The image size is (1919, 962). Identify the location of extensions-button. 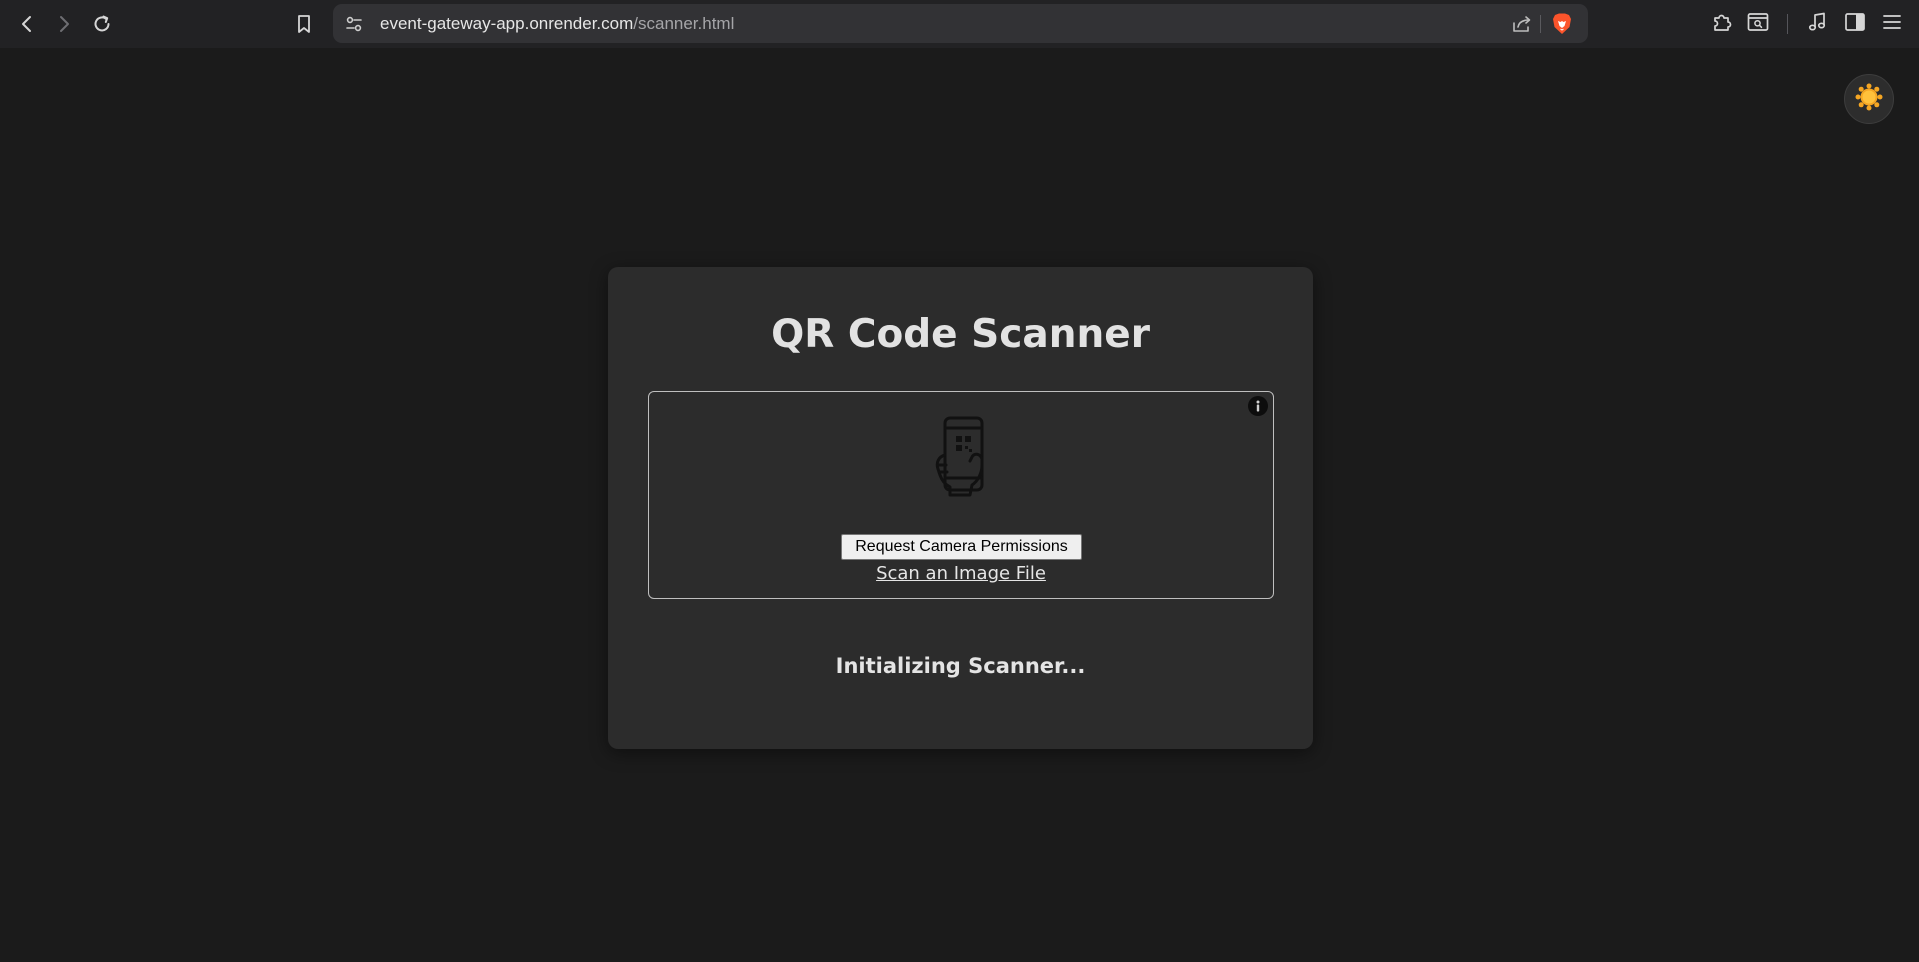
(1722, 24).